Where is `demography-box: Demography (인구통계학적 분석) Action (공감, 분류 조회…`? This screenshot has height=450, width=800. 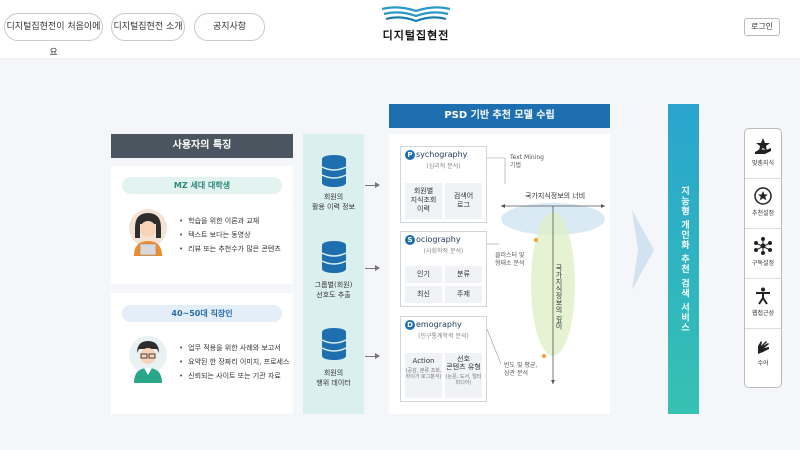
demography-box: Demography (인구통계학적 분석) Action (공감, 분류 조회… is located at coordinates (443, 359).